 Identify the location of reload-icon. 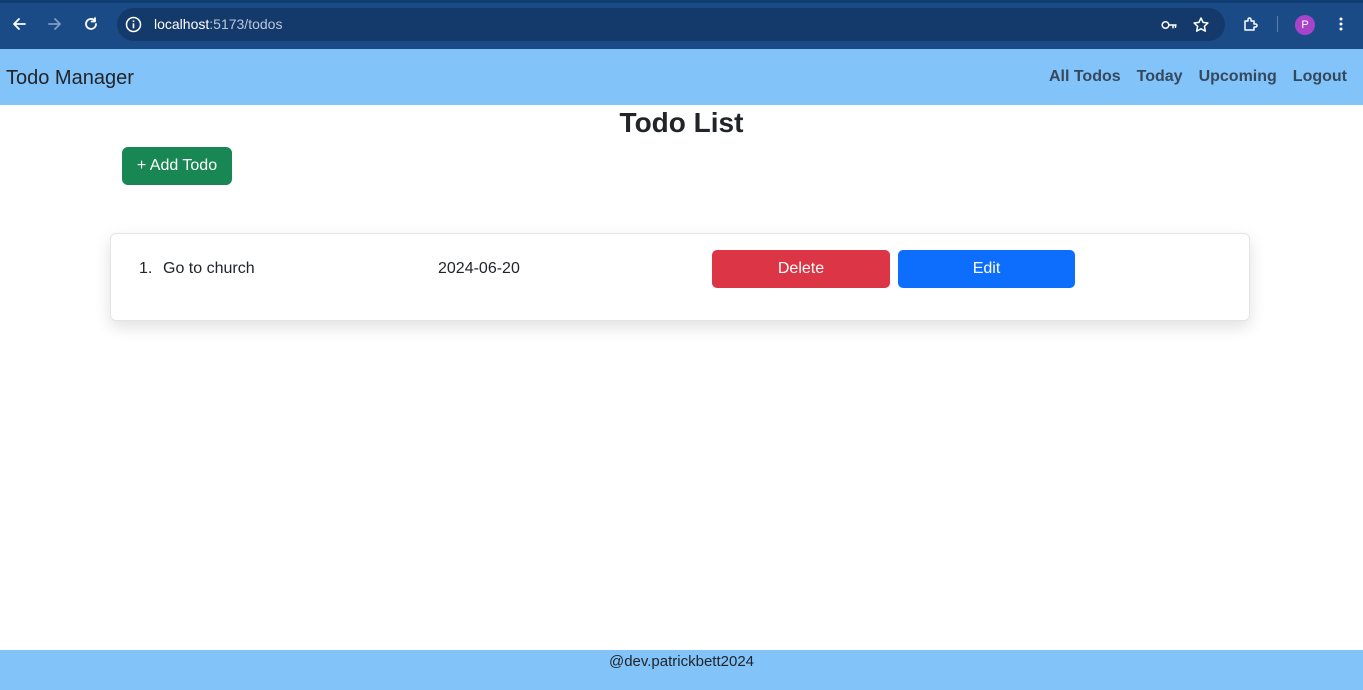
(91, 24).